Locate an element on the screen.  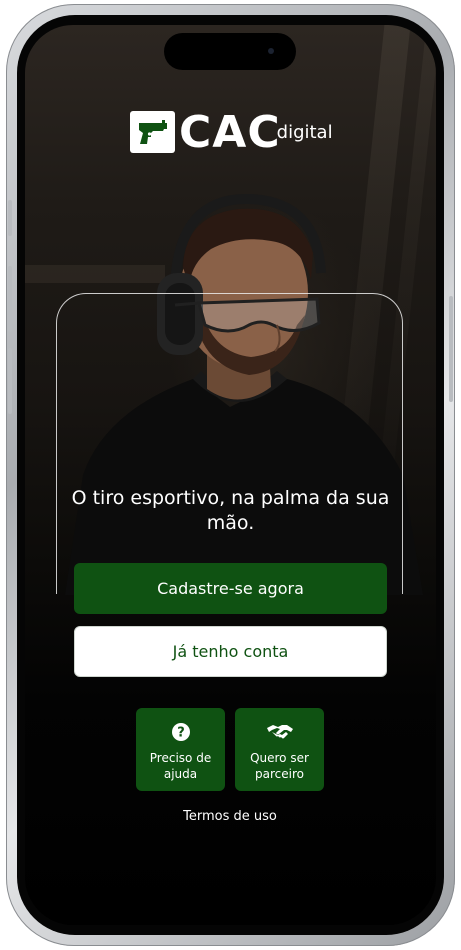
partner-button: Quero ser parceiro is located at coordinates (279, 749).